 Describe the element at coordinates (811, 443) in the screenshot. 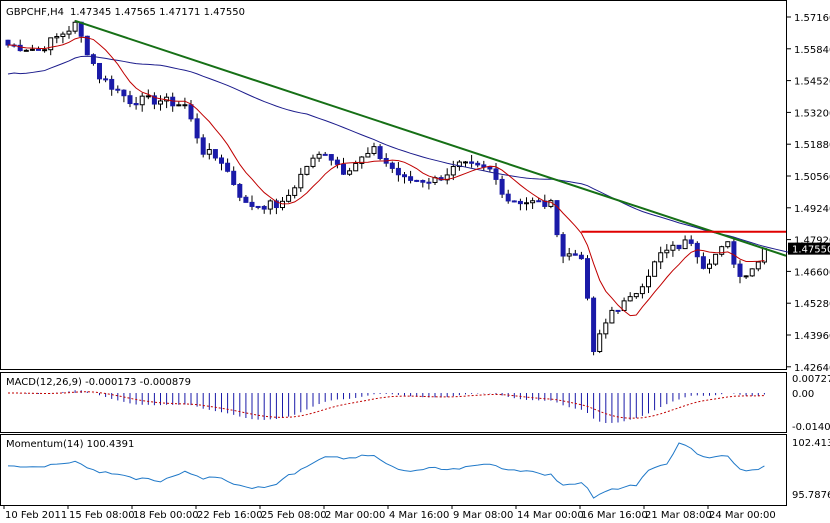

I see `indicator-tick: 102.4133` at that location.